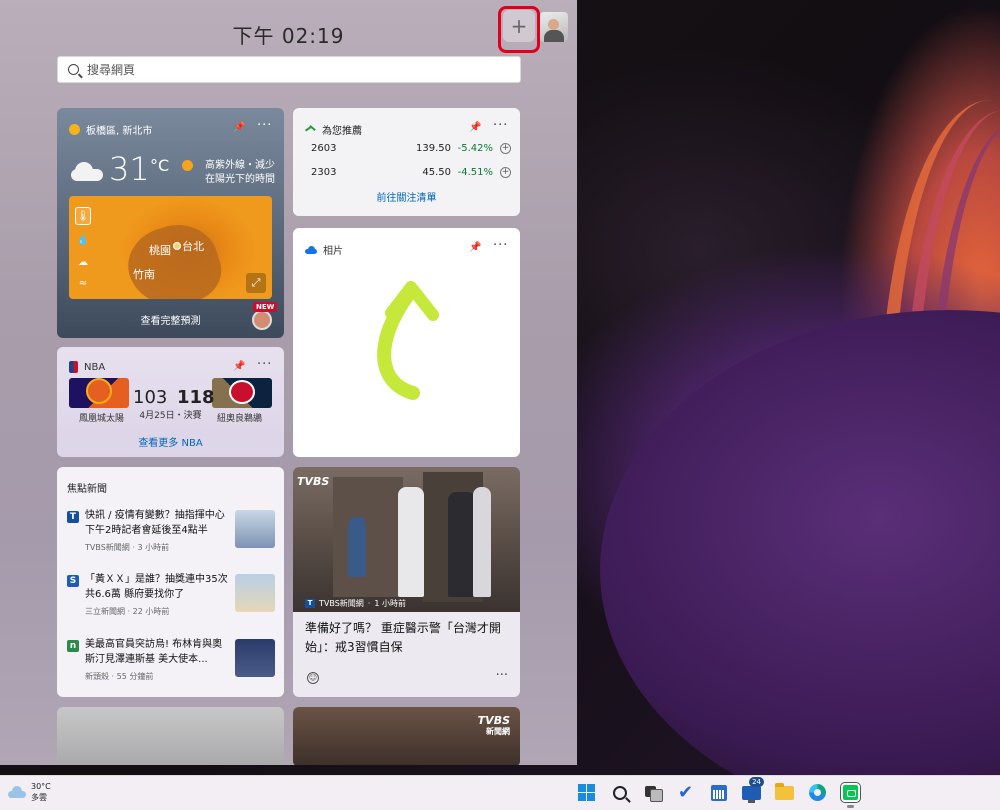 This screenshot has height=810, width=1000. I want to click on home-score: 103, so click(150, 397).